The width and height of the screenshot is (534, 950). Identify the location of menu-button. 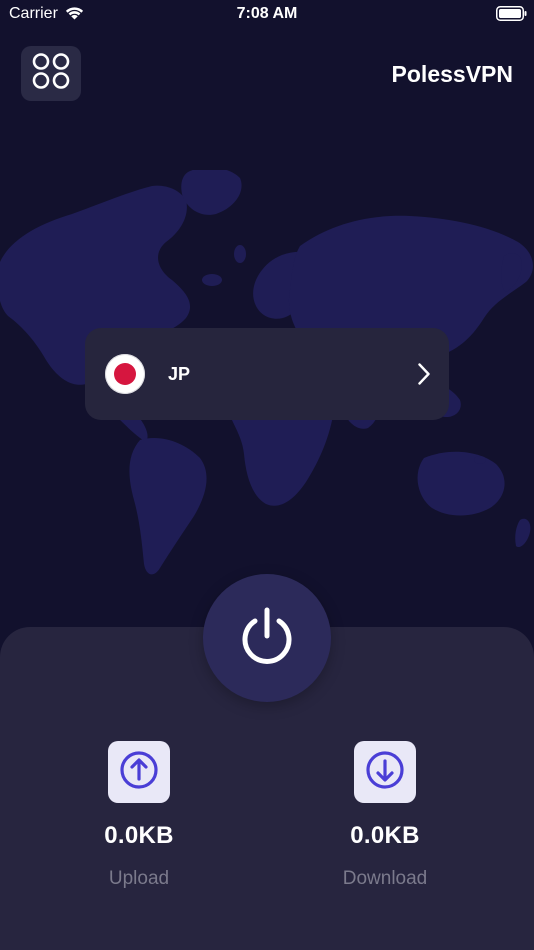
(51, 73).